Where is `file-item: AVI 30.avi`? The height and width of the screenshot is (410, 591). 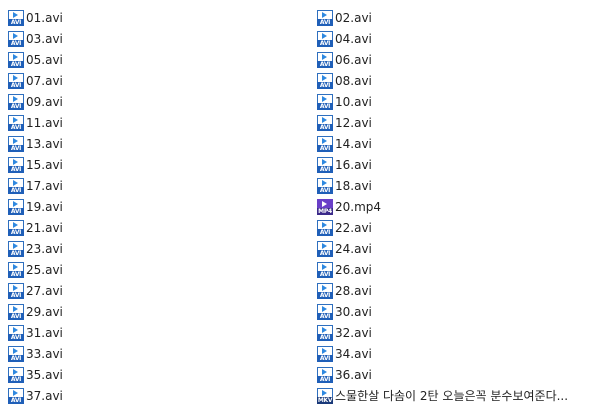
file-item: AVI 30.avi is located at coordinates (344, 312).